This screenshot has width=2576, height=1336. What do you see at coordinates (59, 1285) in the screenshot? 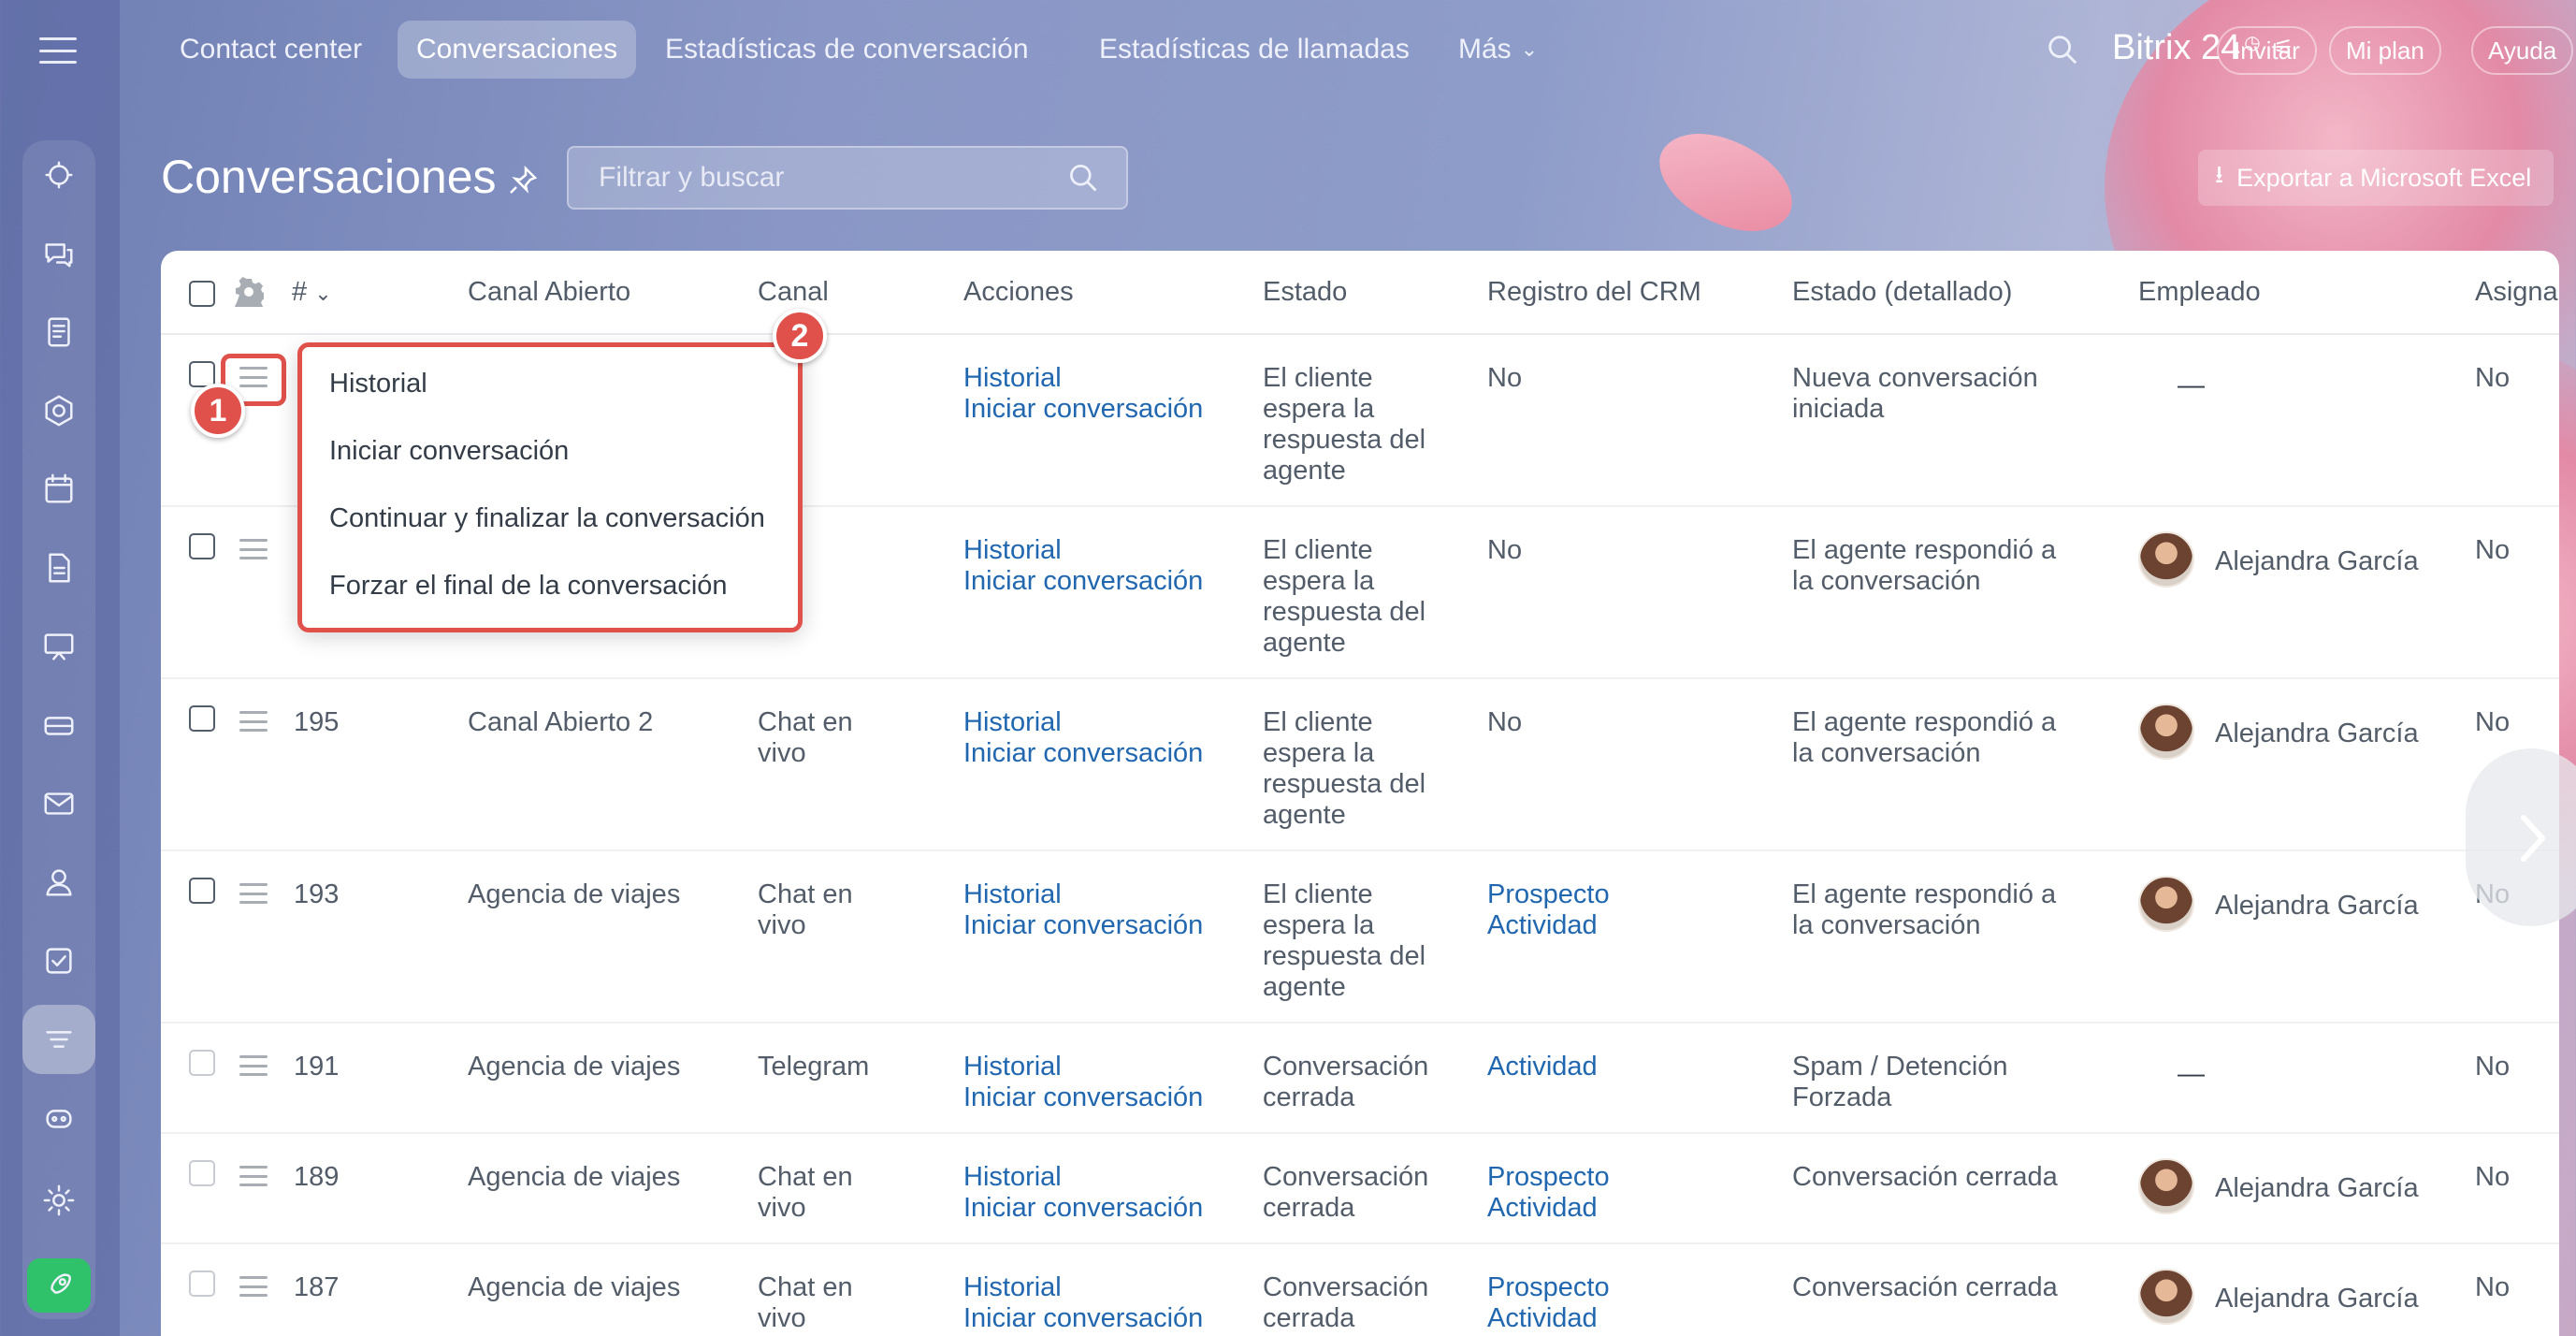
I see `rocket-icon` at bounding box center [59, 1285].